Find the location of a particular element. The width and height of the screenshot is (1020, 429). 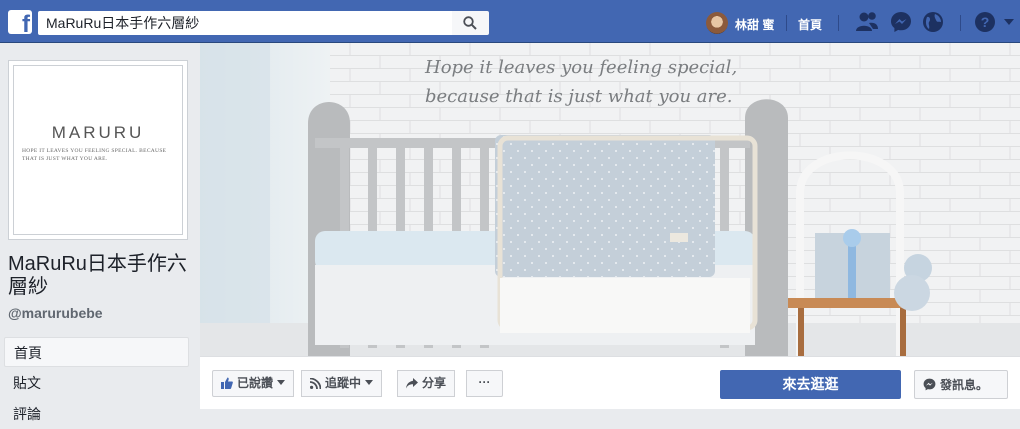

page-title: MaRuRu日本手作六層紗 is located at coordinates (100, 276).